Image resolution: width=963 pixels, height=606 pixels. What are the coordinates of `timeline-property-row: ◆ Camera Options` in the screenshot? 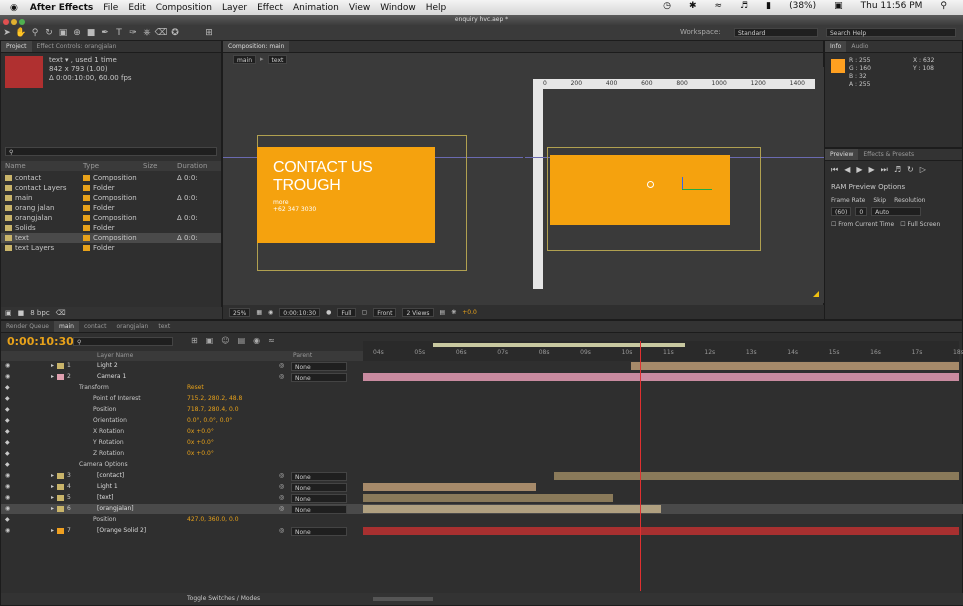 It's located at (482, 465).